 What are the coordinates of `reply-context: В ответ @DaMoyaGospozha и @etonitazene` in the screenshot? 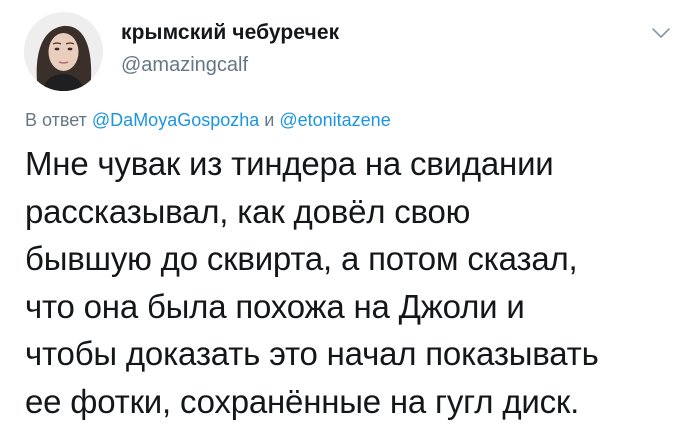 It's located at (208, 120).